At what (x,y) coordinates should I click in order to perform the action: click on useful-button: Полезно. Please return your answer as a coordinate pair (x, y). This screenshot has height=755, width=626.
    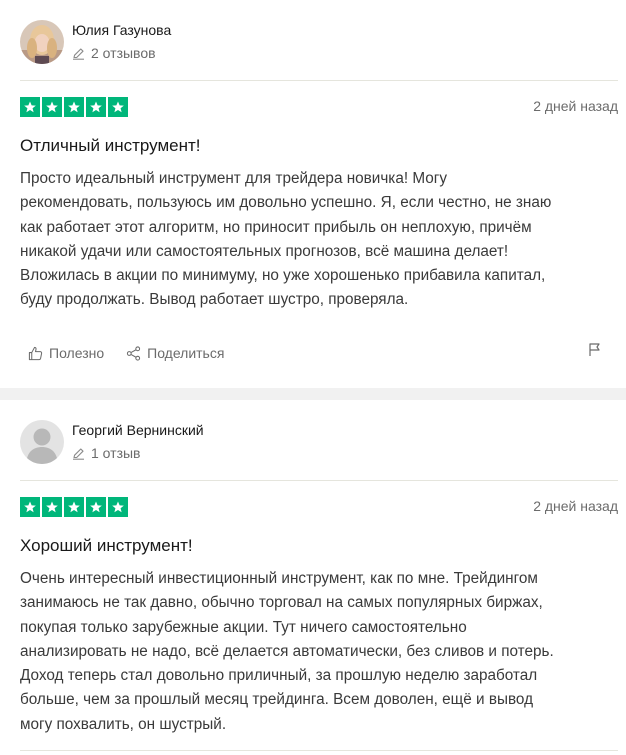
    Looking at the image, I should click on (66, 353).